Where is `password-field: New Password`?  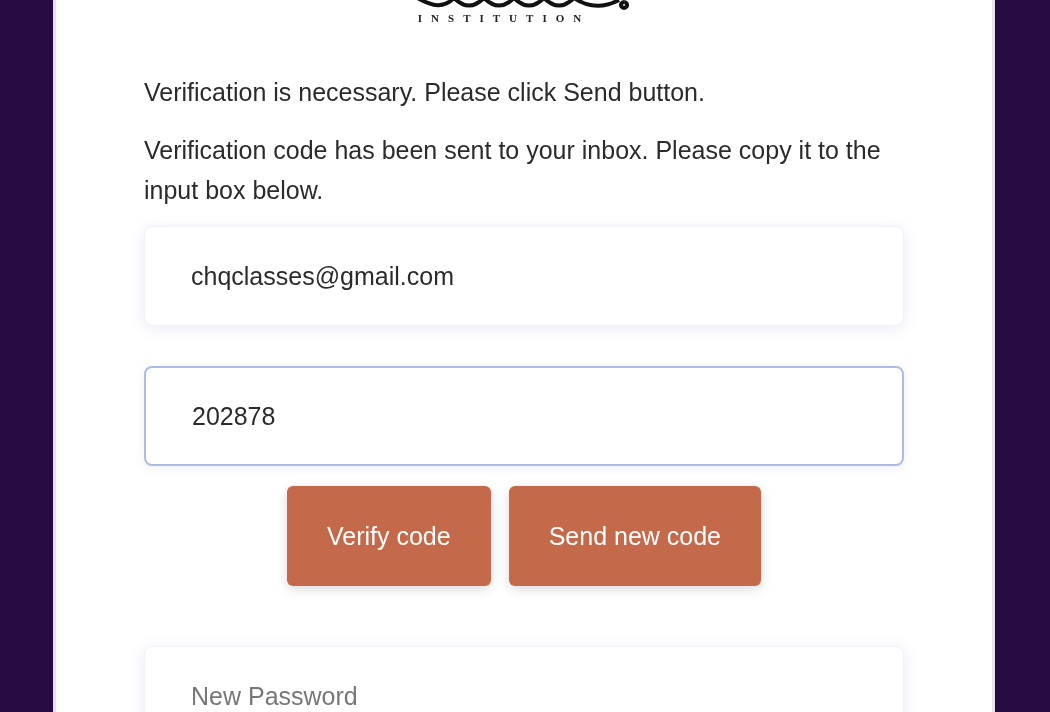 password-field: New Password is located at coordinates (524, 679).